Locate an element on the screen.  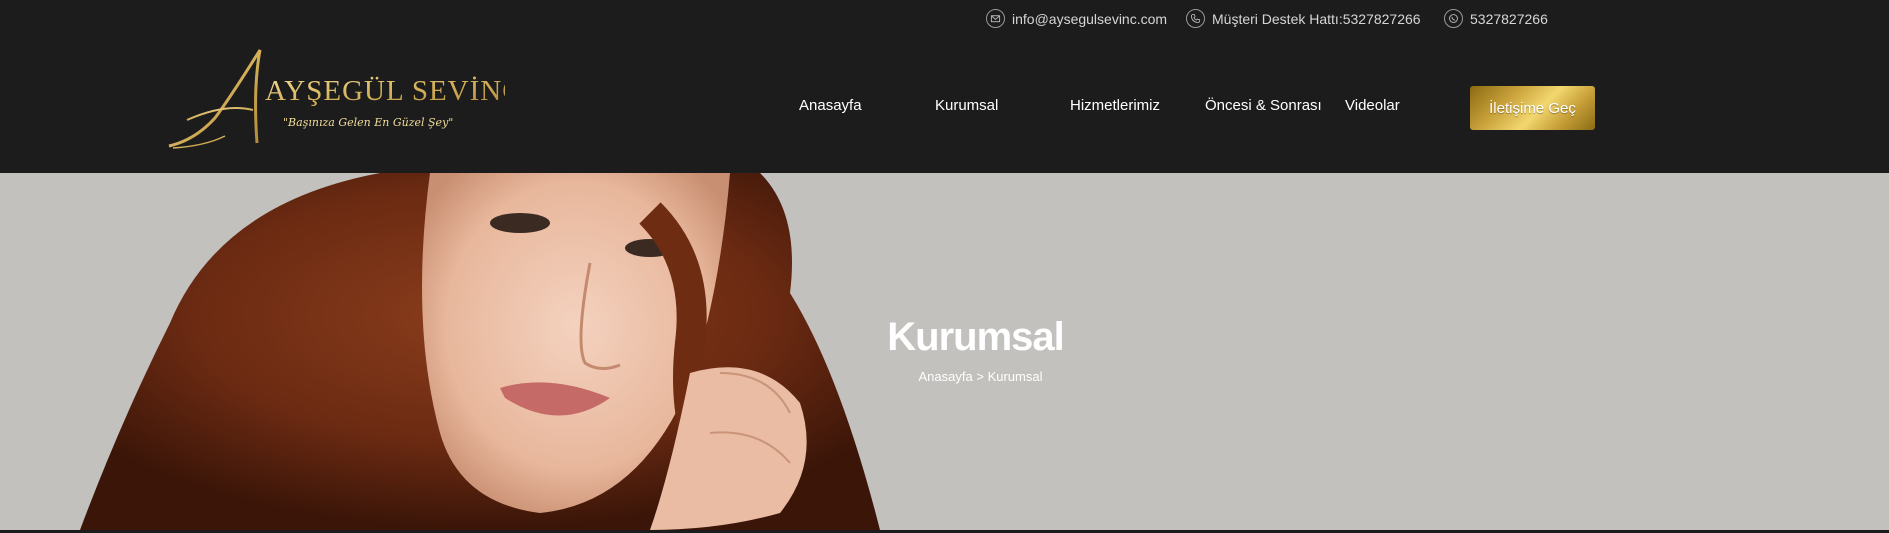
contact-email-text: info@aysegulsevinc.com is located at coordinates (1090, 18).